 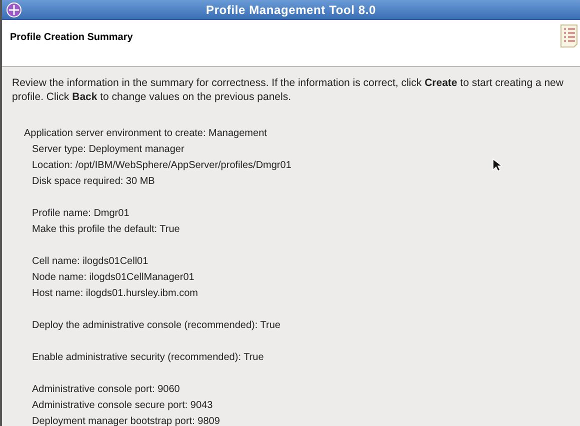 I want to click on summary-line: Enable administrative security (recommended): True, so click(x=148, y=358).